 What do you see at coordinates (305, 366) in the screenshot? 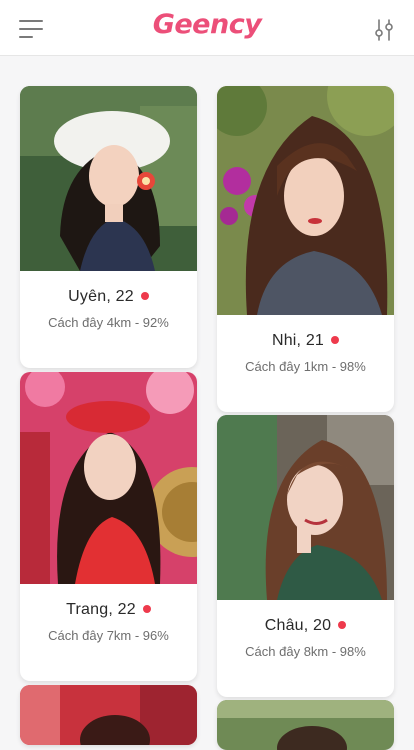
I see `profile-distance-match: Cách đây 1km - 98%` at bounding box center [305, 366].